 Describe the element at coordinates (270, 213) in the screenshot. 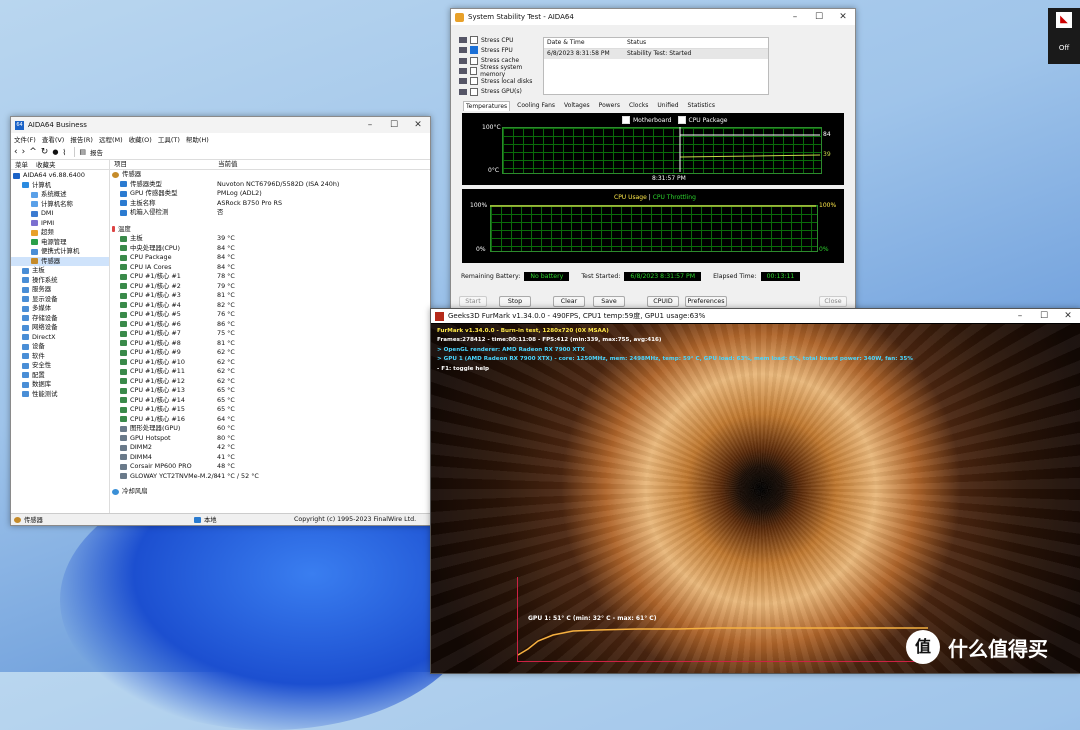

I see `list-item: 机箱入侵检测 否` at that location.